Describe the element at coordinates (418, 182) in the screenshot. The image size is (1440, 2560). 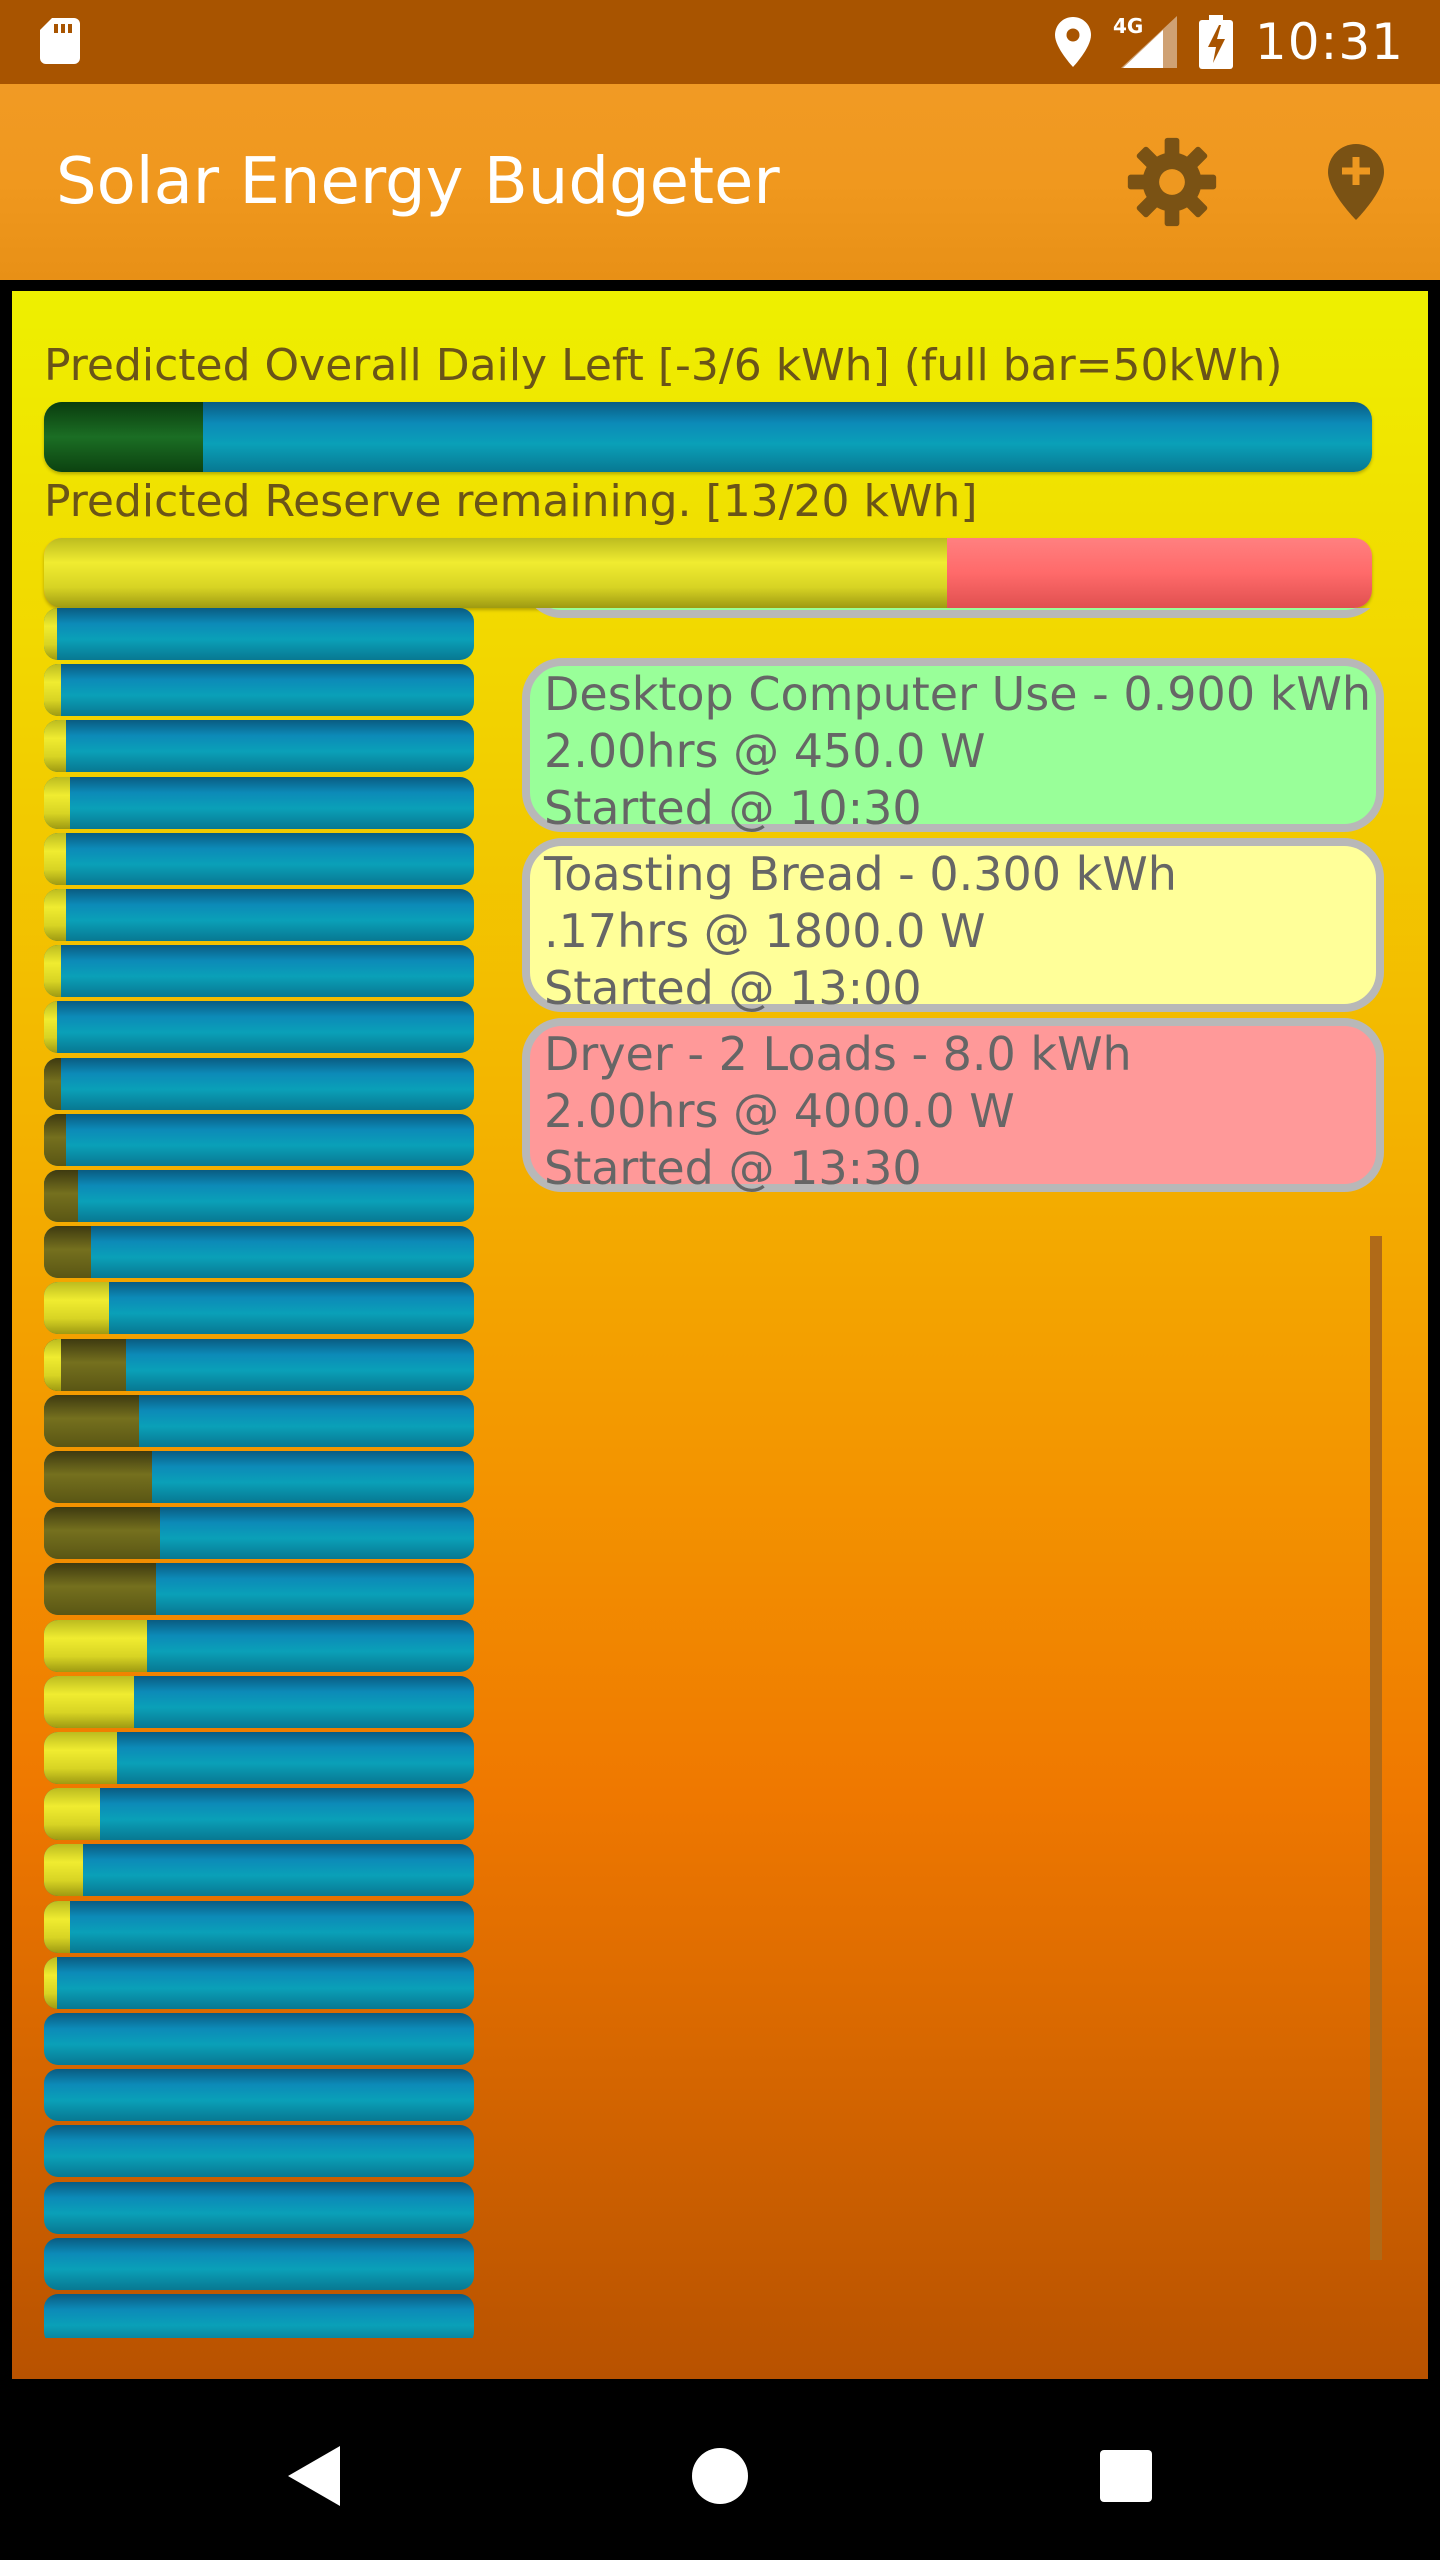
I see `app-title: Solar Energy Budgeter` at that location.